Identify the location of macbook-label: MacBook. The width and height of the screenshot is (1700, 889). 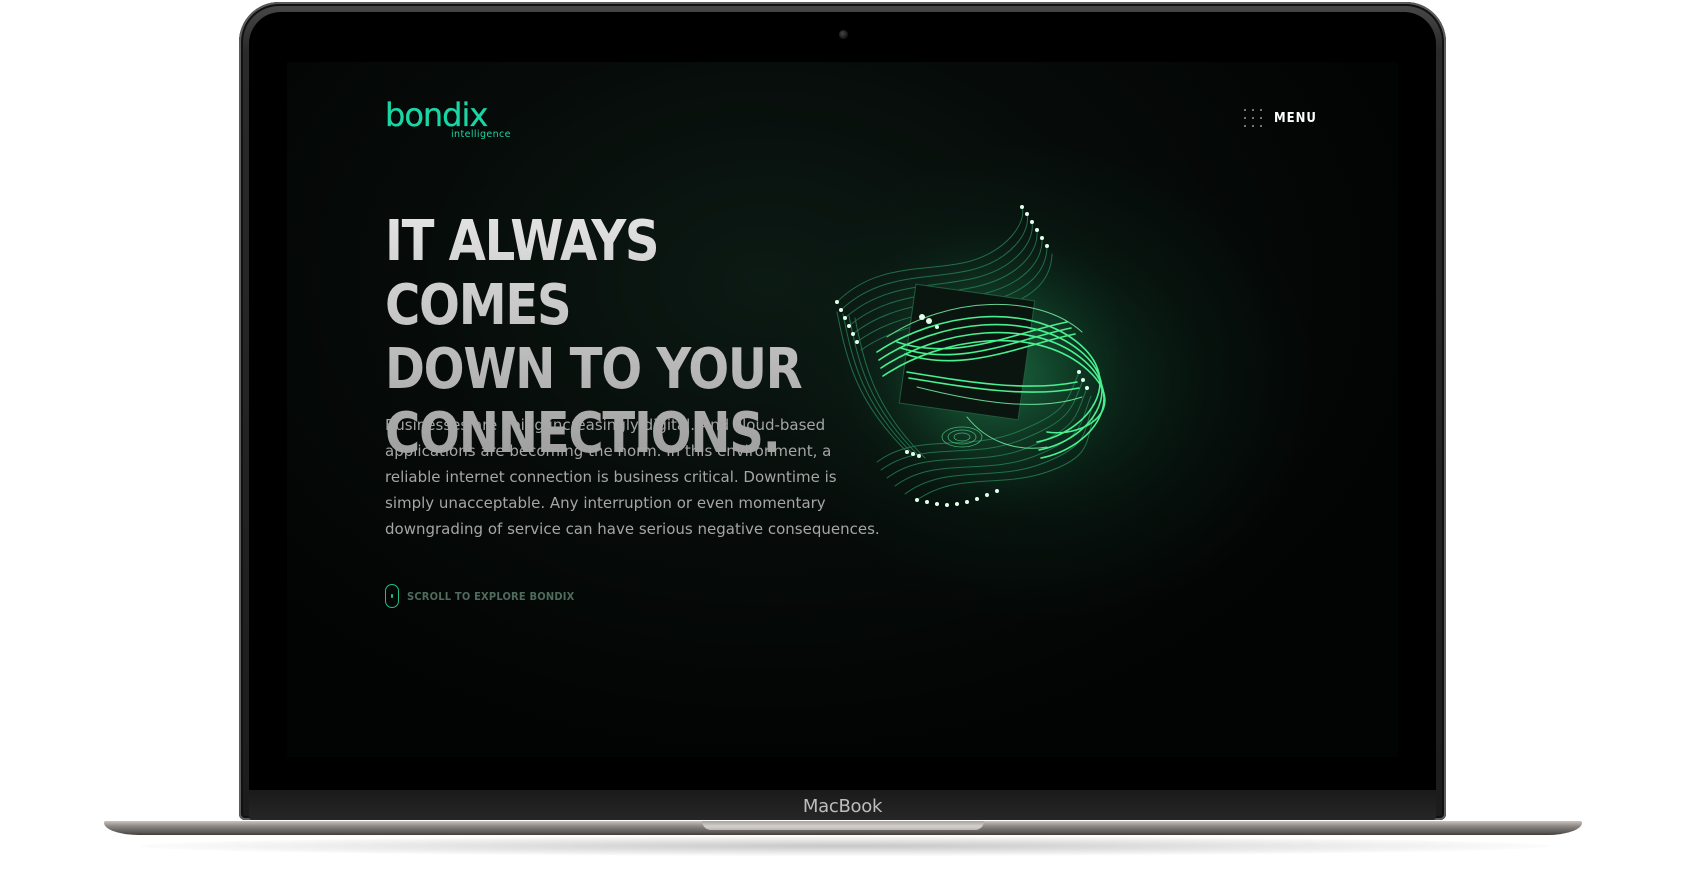
(842, 806).